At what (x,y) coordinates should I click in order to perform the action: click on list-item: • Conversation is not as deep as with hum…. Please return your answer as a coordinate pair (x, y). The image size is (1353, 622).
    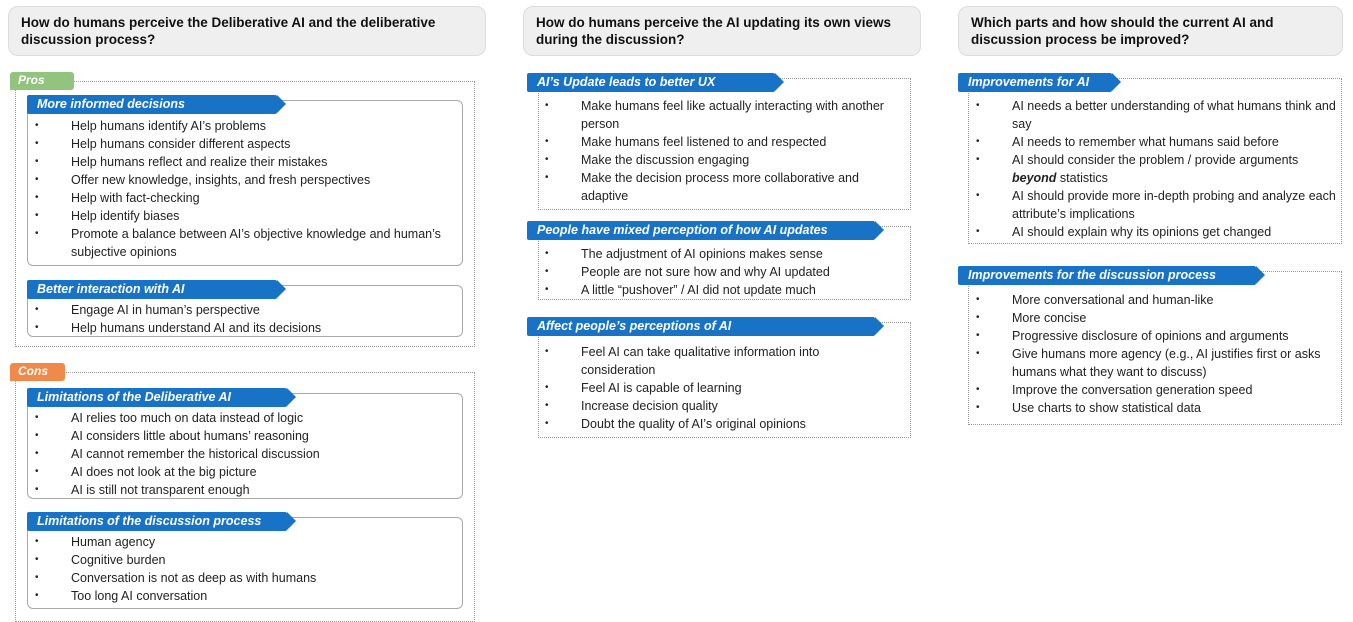
    Looking at the image, I should click on (176, 578).